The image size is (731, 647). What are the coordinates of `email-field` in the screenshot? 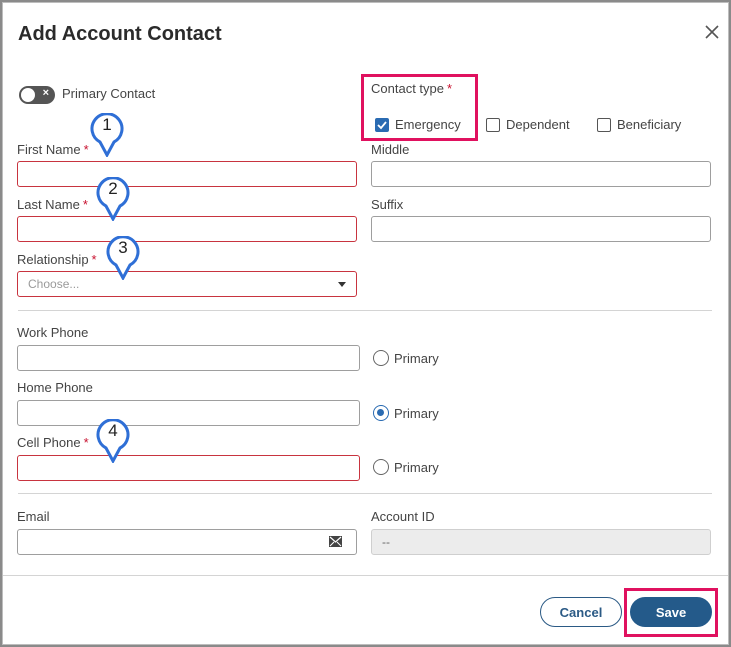 It's located at (187, 542).